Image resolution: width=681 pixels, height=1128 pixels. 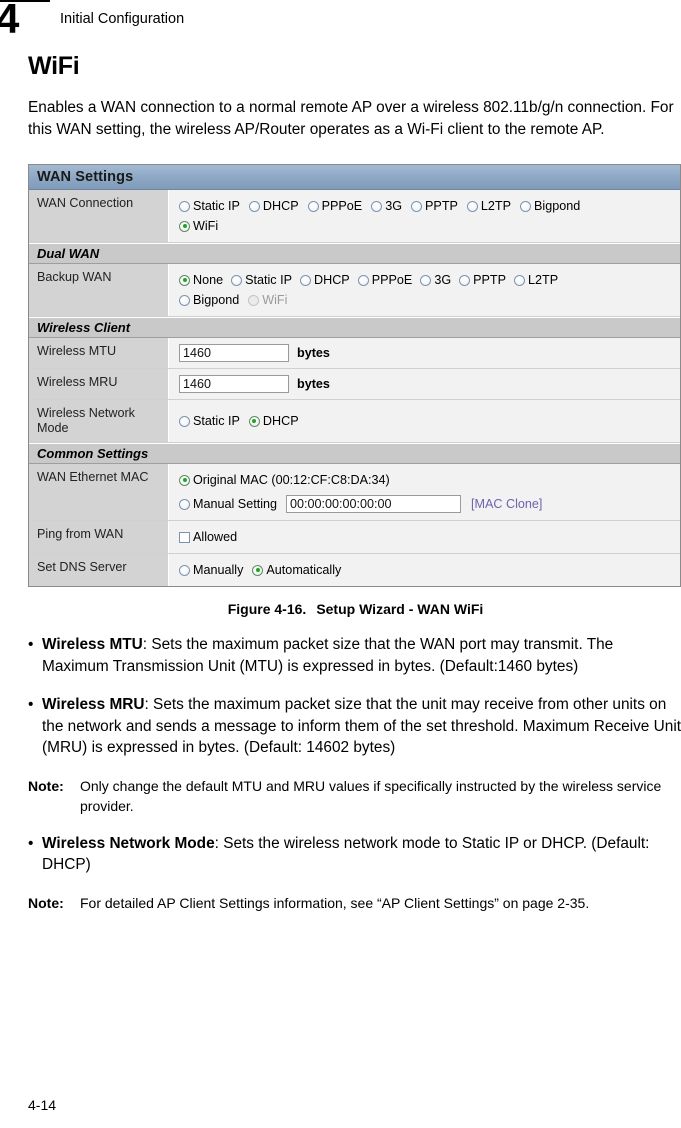 What do you see at coordinates (234, 384) in the screenshot?
I see `wireless-mru-input` at bounding box center [234, 384].